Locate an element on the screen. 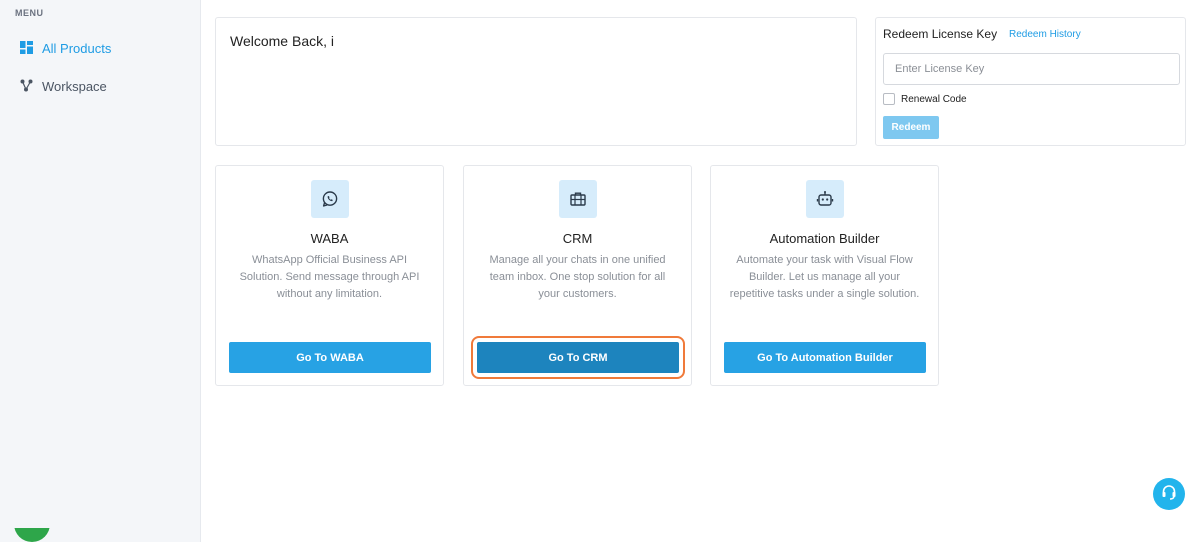  license-key-input is located at coordinates (1031, 69).